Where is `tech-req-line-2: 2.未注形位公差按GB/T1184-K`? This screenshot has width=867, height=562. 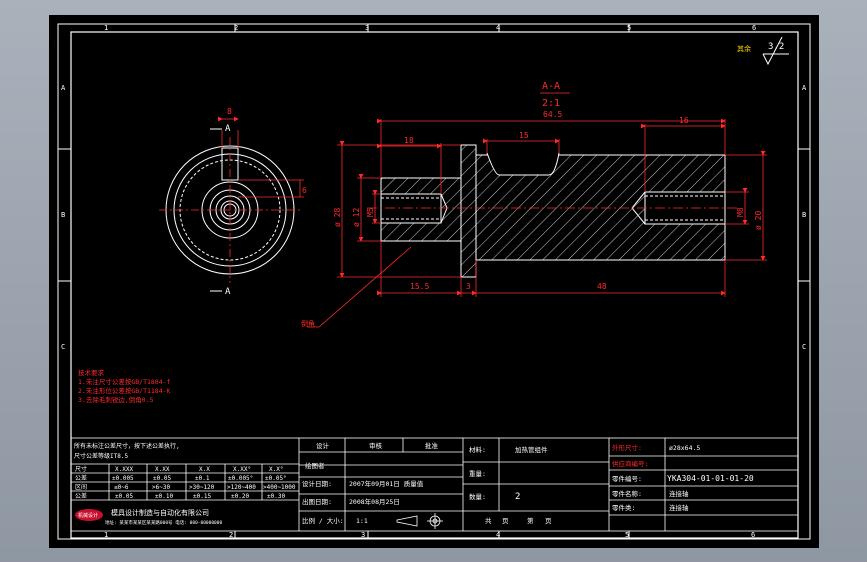 tech-req-line-2: 2.未注形位公差按GB/T1184-K is located at coordinates (124, 390).